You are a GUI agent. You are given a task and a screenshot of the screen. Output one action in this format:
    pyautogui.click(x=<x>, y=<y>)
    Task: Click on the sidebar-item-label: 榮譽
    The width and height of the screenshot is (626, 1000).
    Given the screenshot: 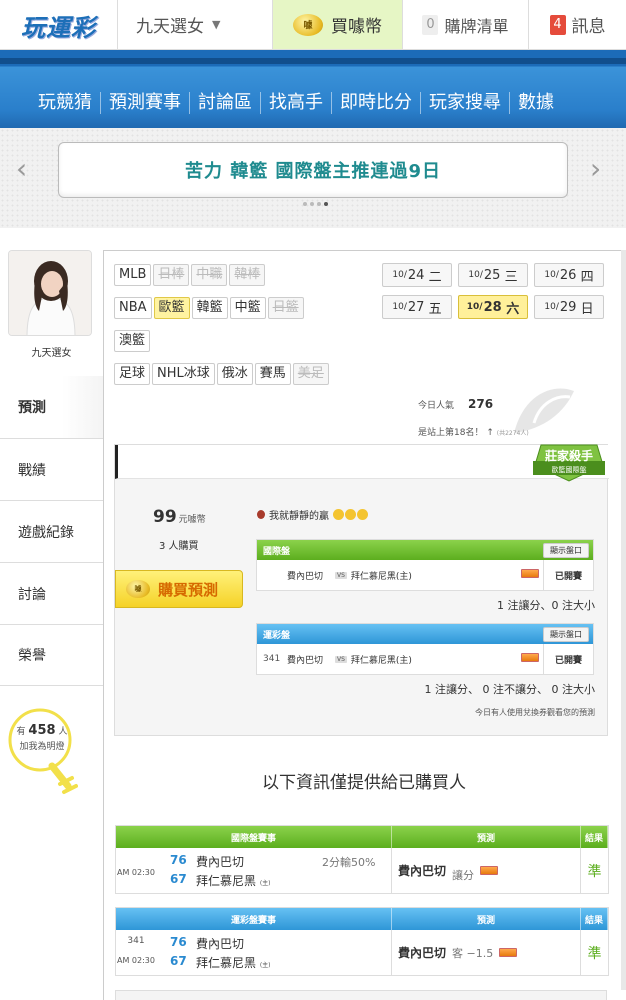 What is the action you would take?
    pyautogui.click(x=32, y=656)
    